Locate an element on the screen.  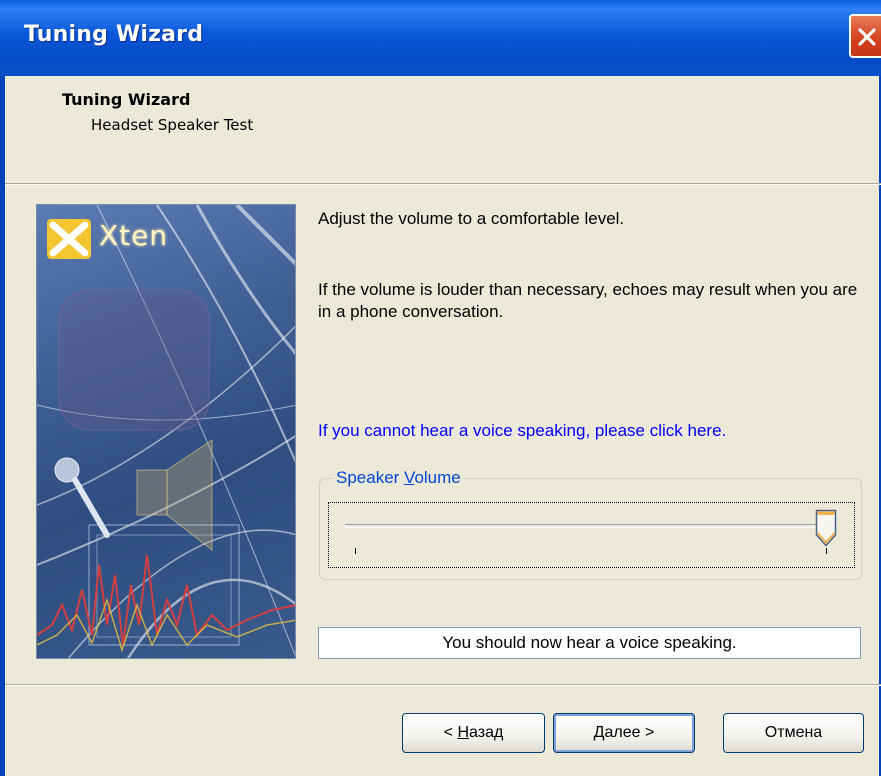
slider-thumb-icon is located at coordinates (826, 528).